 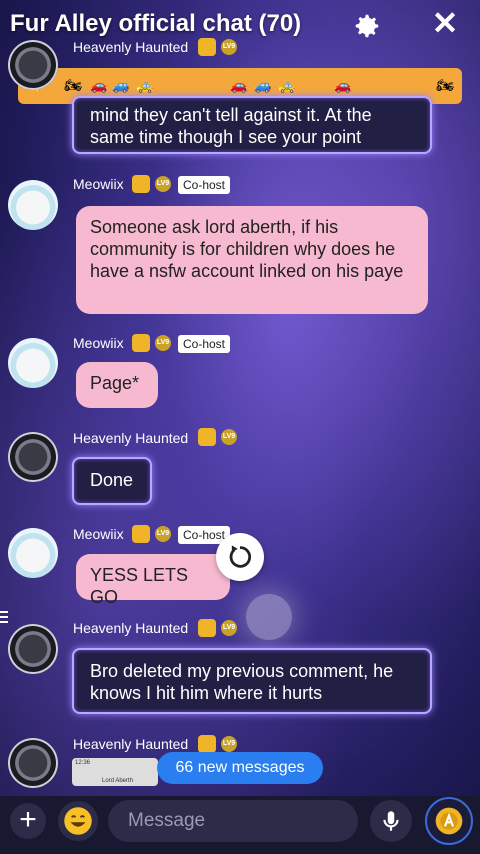 I want to click on microphone-button, so click(x=391, y=821).